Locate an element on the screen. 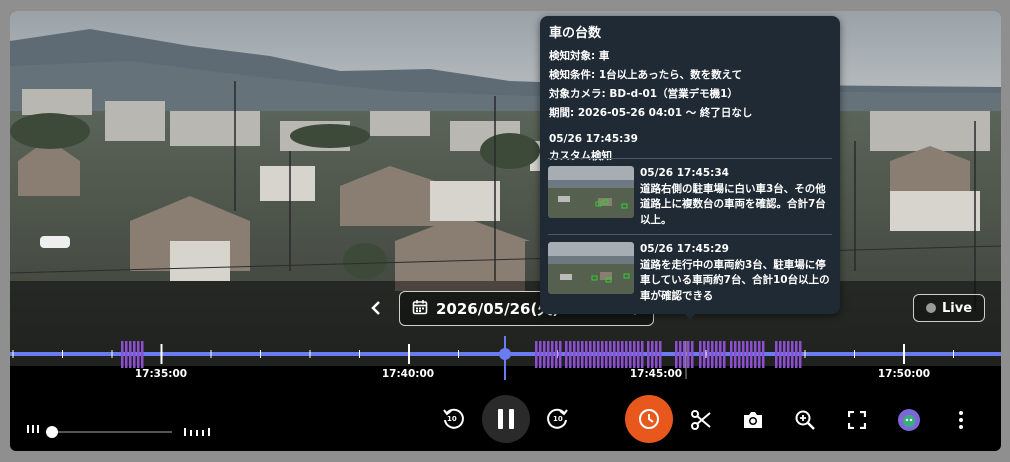 The height and width of the screenshot is (462, 1010). scissors-icon is located at coordinates (701, 420).